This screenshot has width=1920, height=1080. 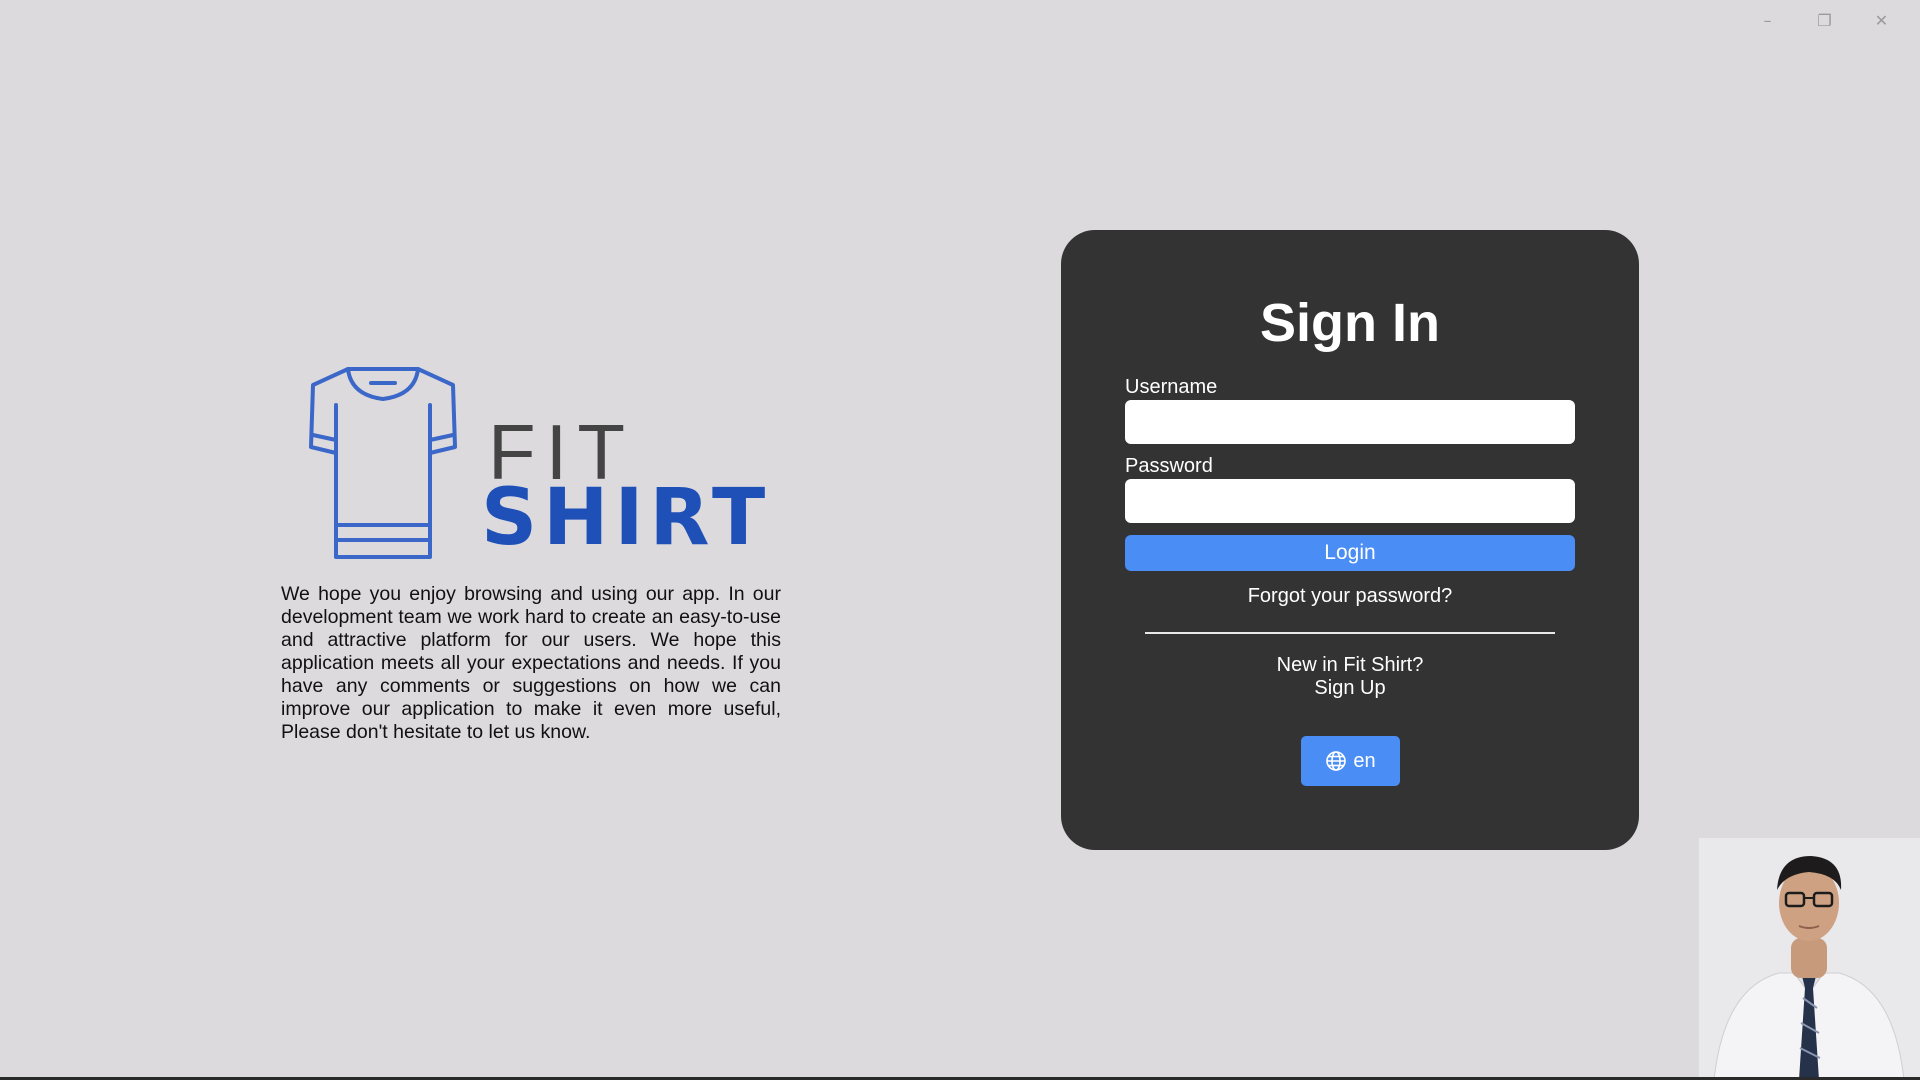 I want to click on minimize-icon: –, so click(x=1767, y=20).